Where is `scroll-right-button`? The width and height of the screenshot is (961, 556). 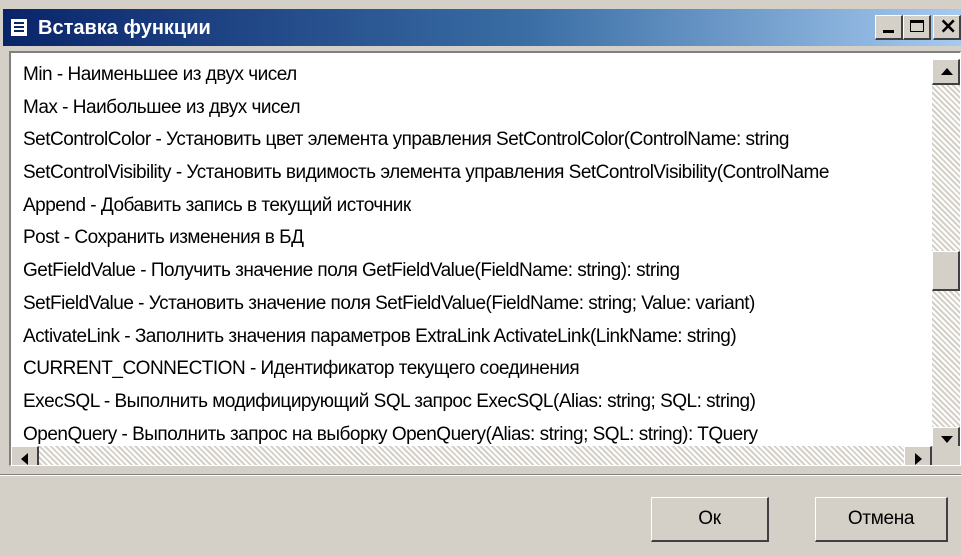
scroll-right-button is located at coordinates (918, 455).